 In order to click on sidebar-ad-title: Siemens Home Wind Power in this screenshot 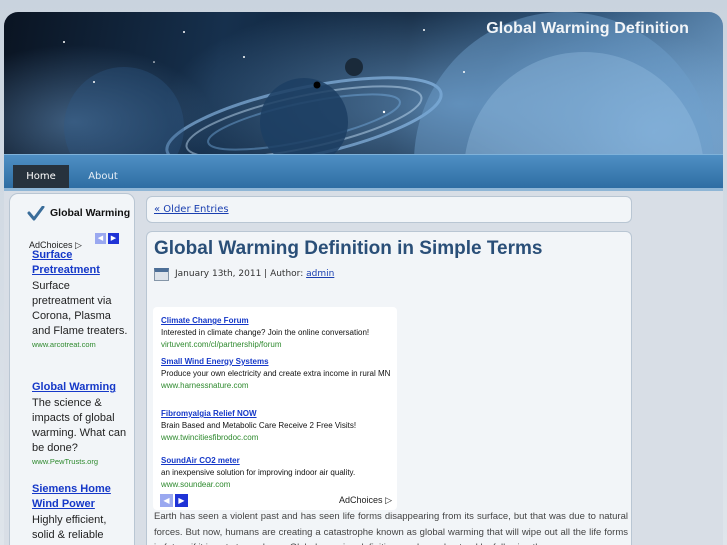, I will do `click(80, 497)`.